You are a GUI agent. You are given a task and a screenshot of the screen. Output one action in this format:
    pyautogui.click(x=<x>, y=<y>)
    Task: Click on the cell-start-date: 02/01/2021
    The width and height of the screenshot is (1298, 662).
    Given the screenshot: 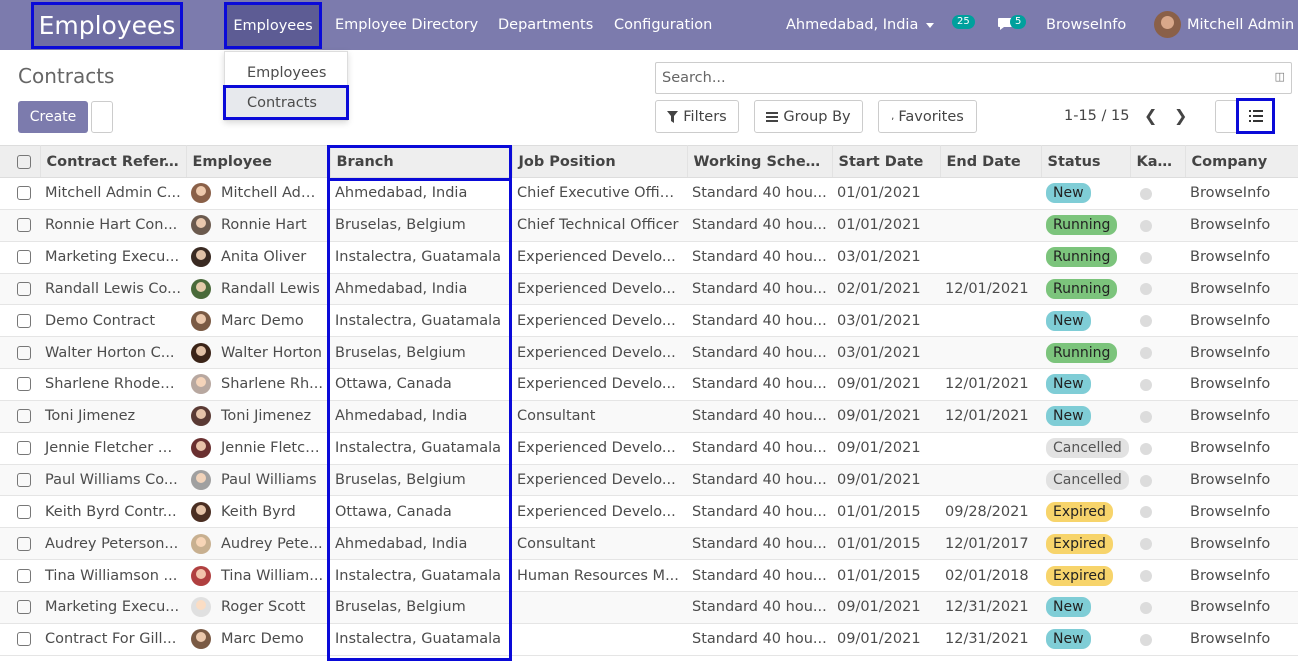 What is the action you would take?
    pyautogui.click(x=886, y=289)
    